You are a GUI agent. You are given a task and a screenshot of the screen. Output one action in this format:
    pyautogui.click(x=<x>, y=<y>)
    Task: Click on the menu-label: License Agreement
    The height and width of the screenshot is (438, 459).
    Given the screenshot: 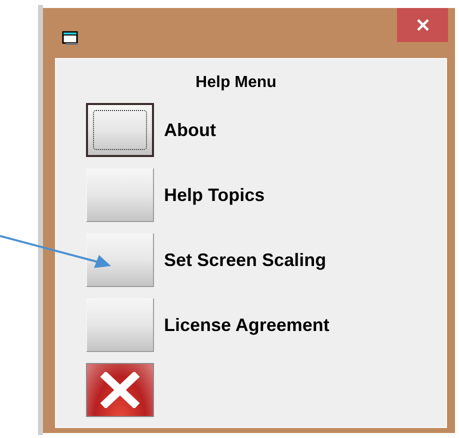 What is the action you would take?
    pyautogui.click(x=247, y=325)
    